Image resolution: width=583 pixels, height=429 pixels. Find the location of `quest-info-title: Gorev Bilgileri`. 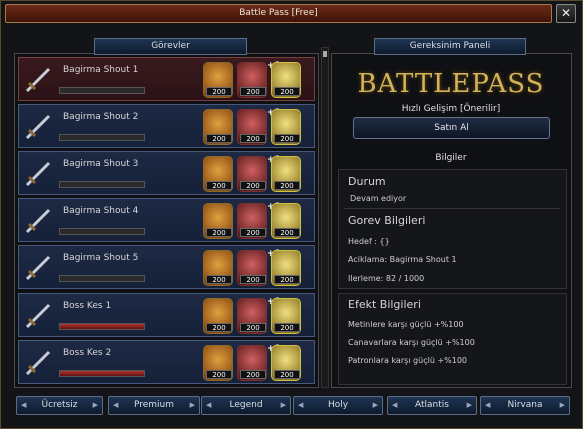

quest-info-title: Gorev Bilgileri is located at coordinates (387, 220).